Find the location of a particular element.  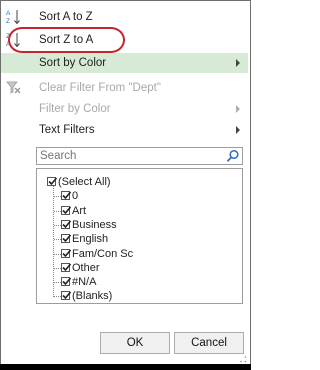

sort-descending-icon: Z A is located at coordinates (14, 40).